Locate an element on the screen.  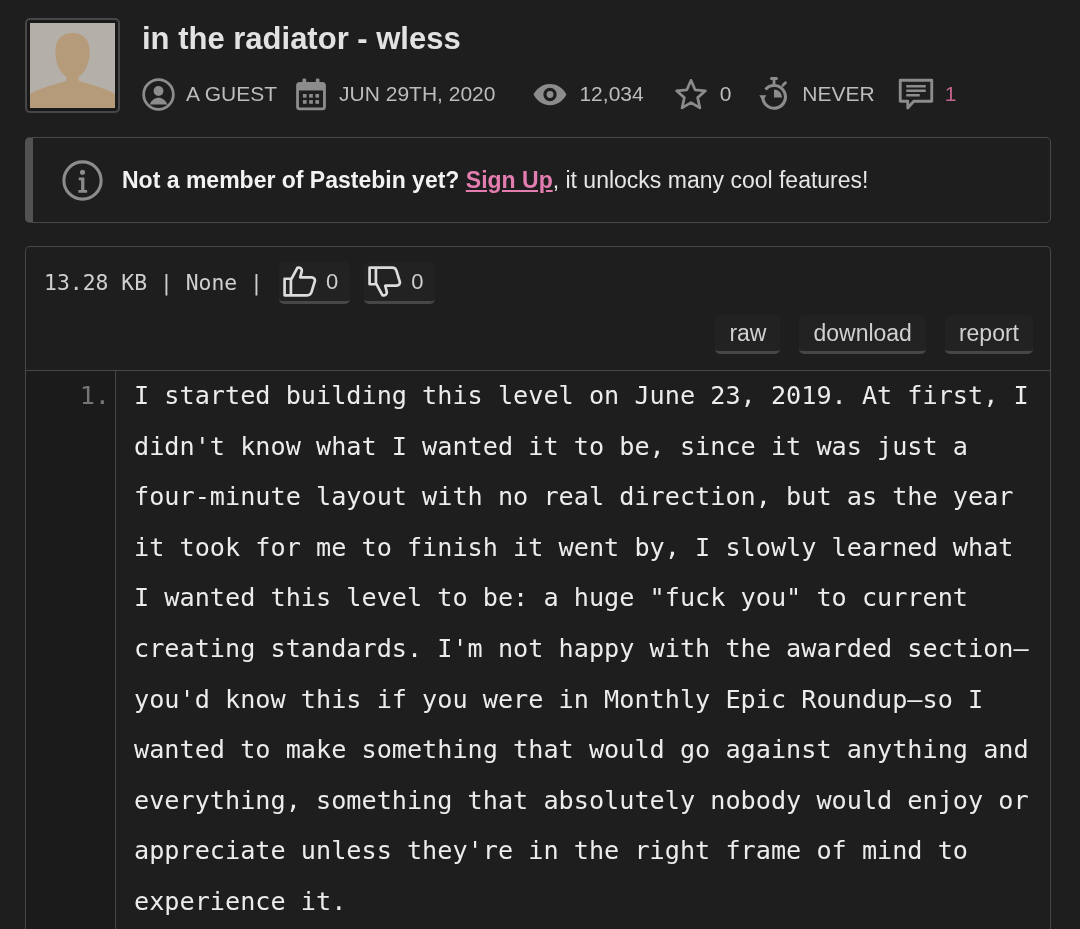
sign-up-link: Sign Up is located at coordinates (509, 179).